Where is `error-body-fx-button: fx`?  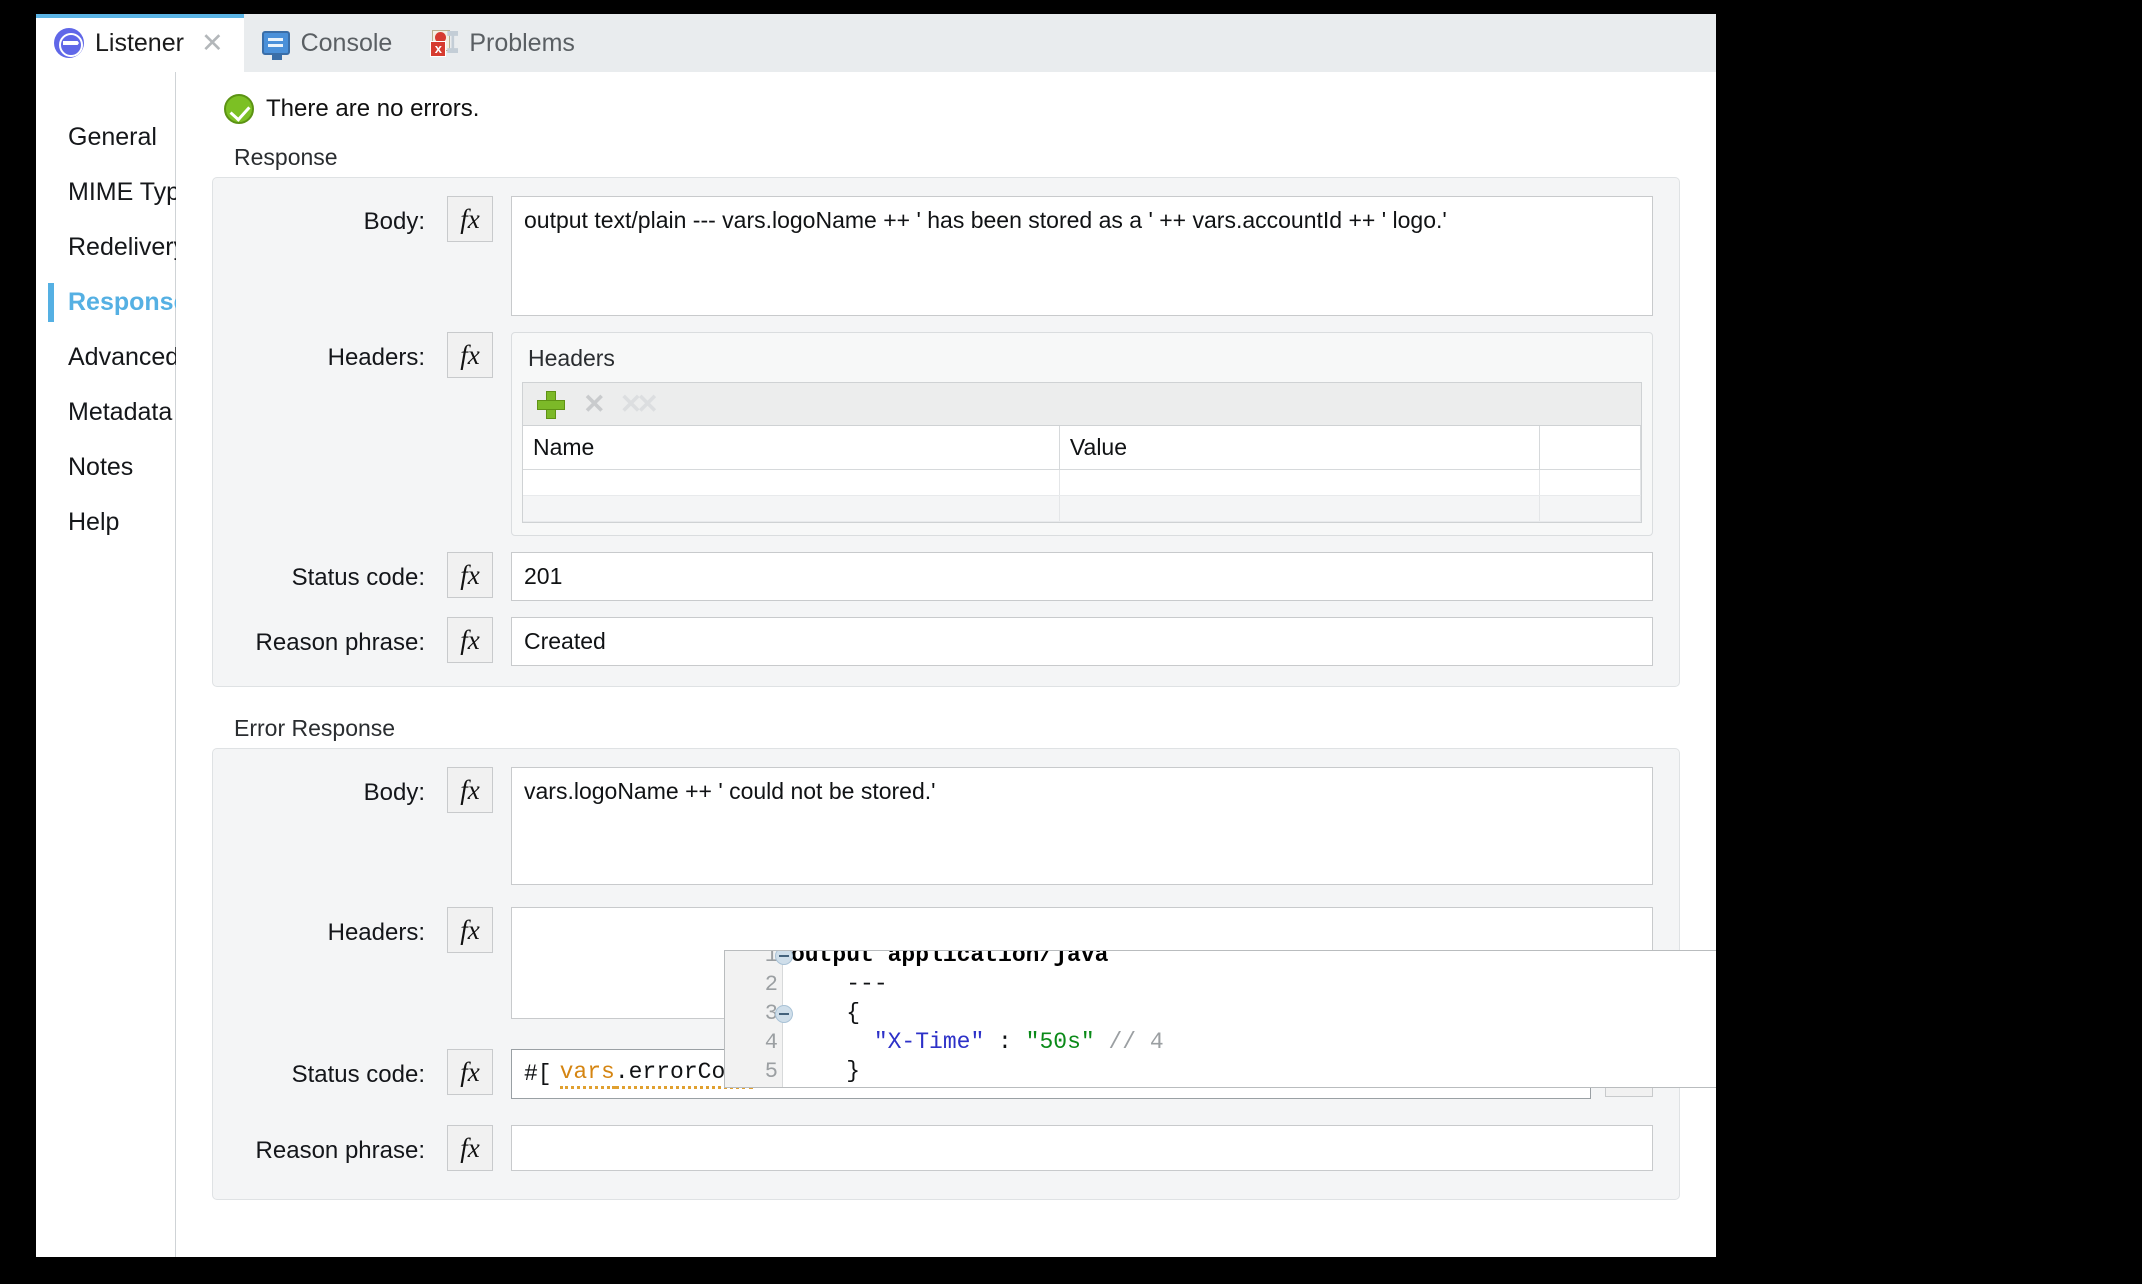
error-body-fx-button: fx is located at coordinates (470, 790).